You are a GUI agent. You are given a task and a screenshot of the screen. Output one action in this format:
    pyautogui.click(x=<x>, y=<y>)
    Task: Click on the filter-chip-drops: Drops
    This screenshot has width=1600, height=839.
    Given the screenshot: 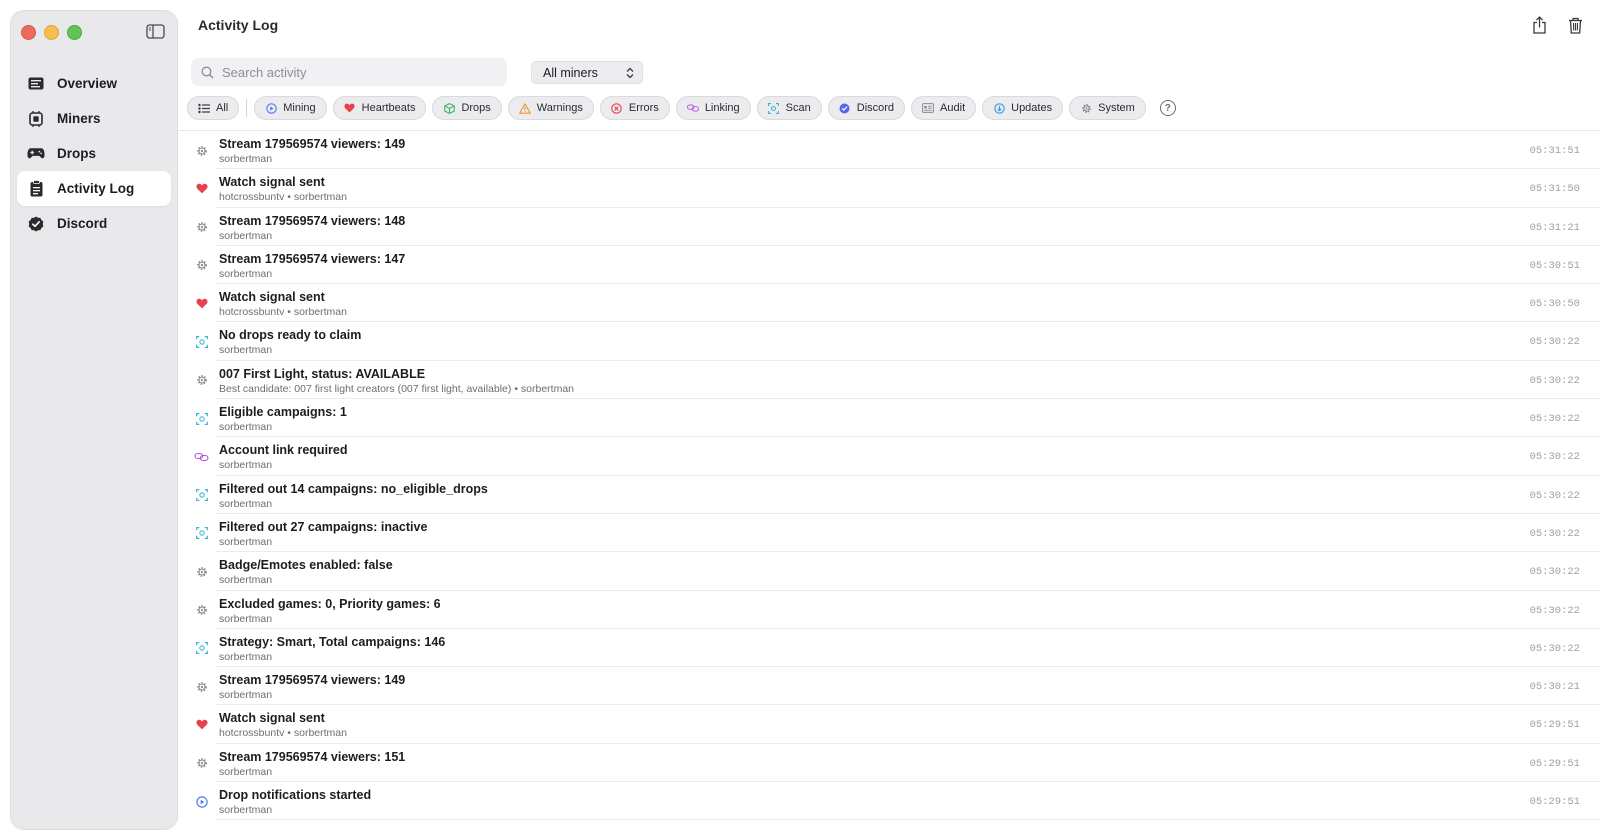 What is the action you would take?
    pyautogui.click(x=467, y=108)
    